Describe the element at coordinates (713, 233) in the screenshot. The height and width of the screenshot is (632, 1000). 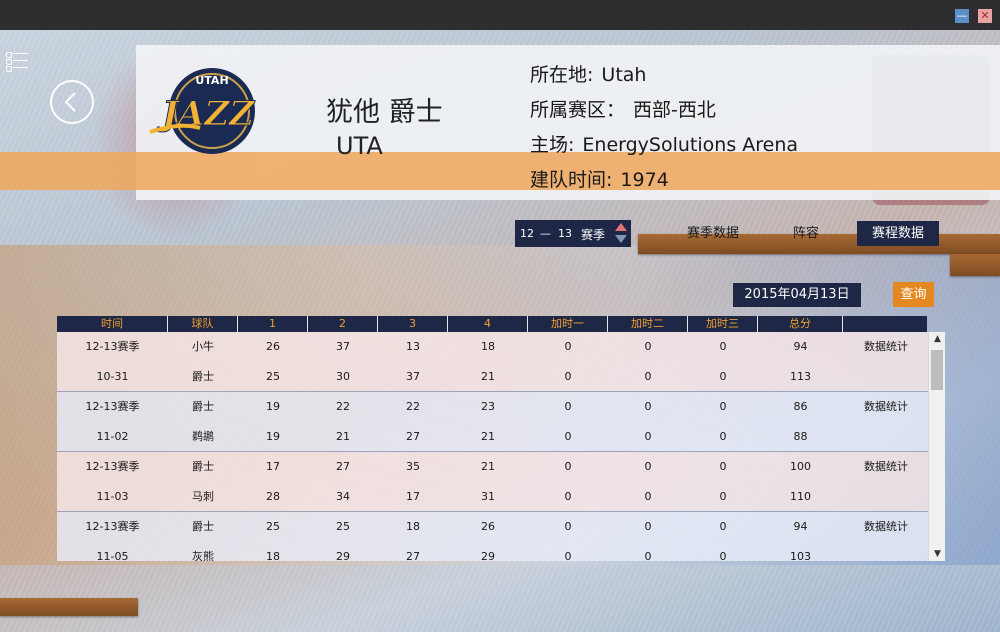
I see `tab-season-stats: 赛季数据` at that location.